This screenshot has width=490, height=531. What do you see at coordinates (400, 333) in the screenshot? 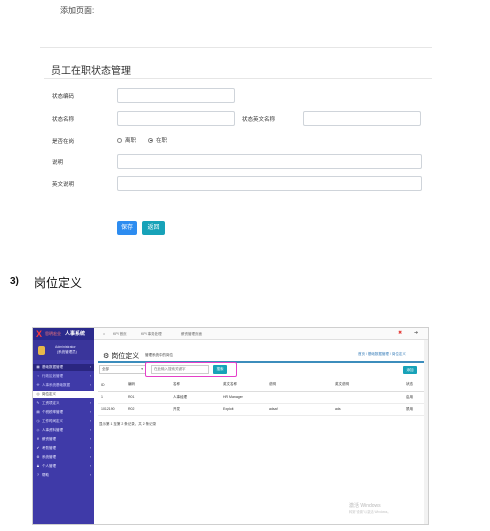
I see `close-icon: ✖` at bounding box center [400, 333].